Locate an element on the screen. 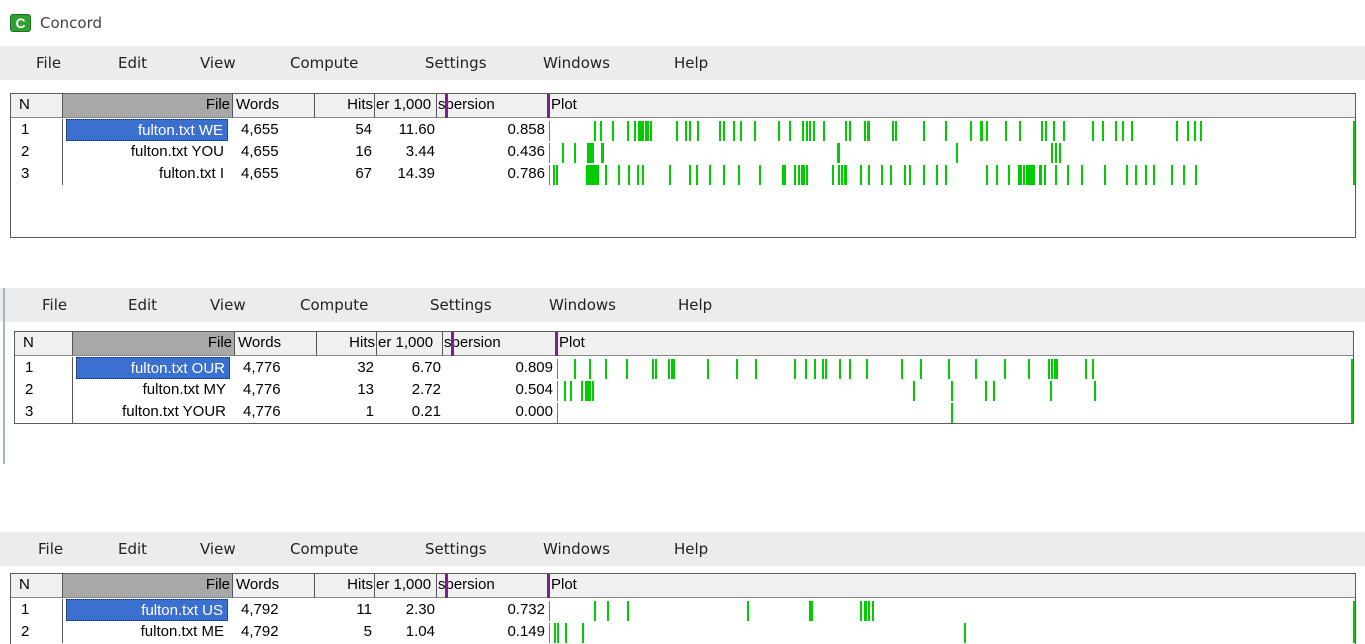 This screenshot has height=644, width=1365. table-row: 2 fulton.txt YOU 4,655 16 3.44 0.436 is located at coordinates (684, 152).